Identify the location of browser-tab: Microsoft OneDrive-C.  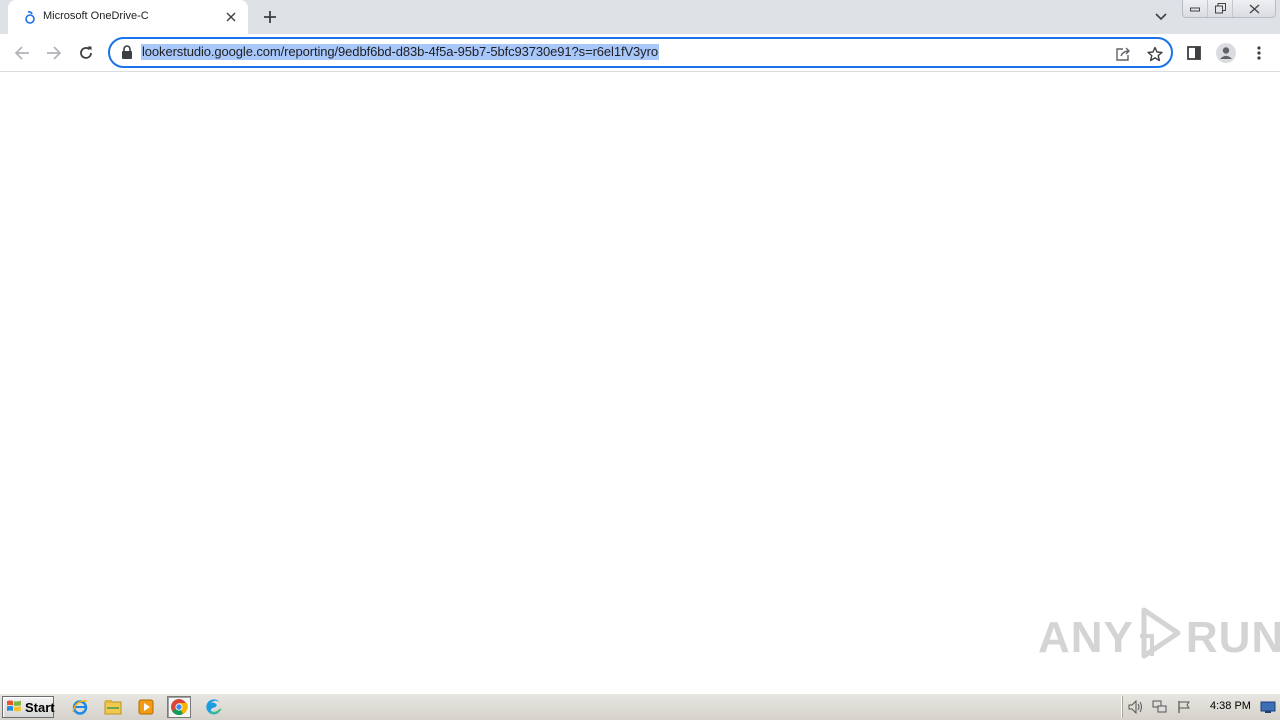
(128, 17).